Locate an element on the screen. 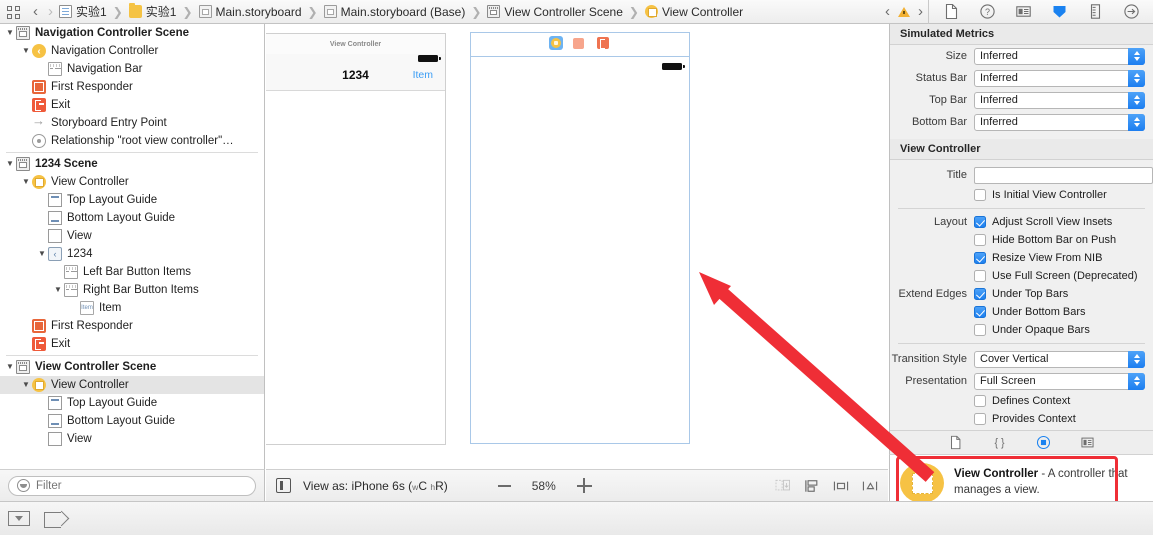  outline-row: ▼ View Controller Scene is located at coordinates (132, 367).